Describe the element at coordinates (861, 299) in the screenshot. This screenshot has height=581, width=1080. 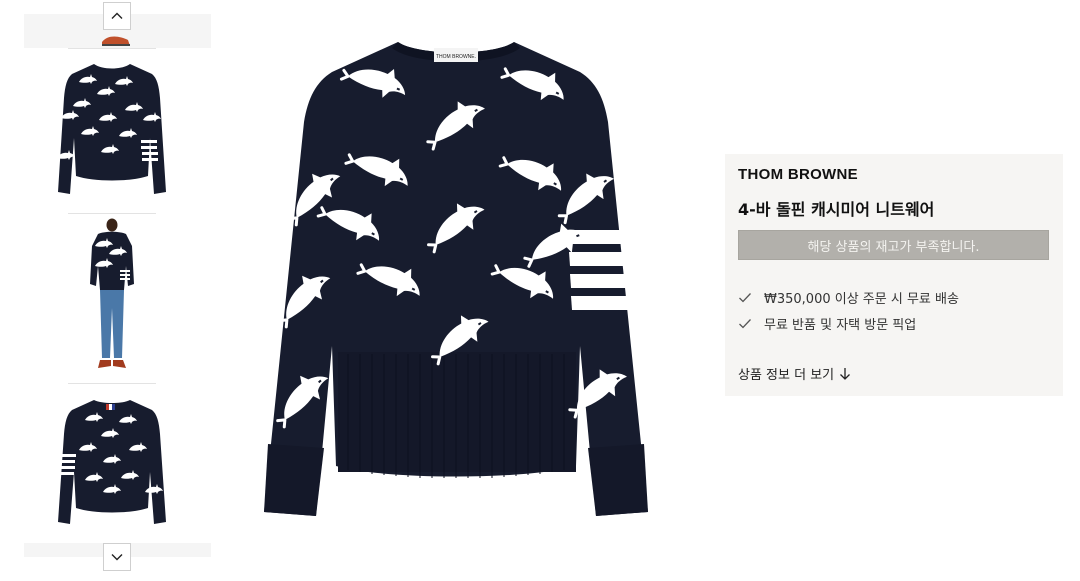
I see `benefit-label: ₩350,000 이상 주문 시 무료 배송` at that location.